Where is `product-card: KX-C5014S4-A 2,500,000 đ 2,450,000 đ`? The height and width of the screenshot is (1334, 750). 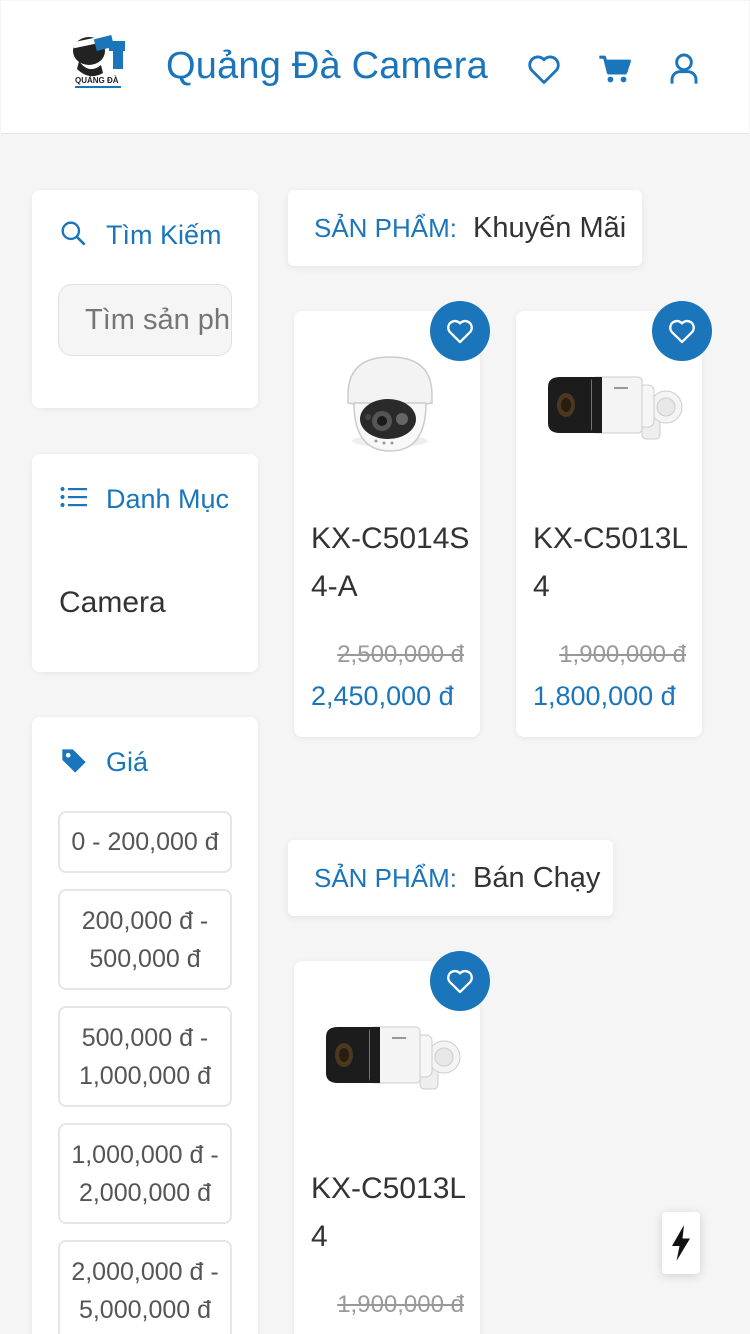 product-card: KX-C5014S4-A 2,500,000 đ 2,450,000 đ is located at coordinates (392, 519).